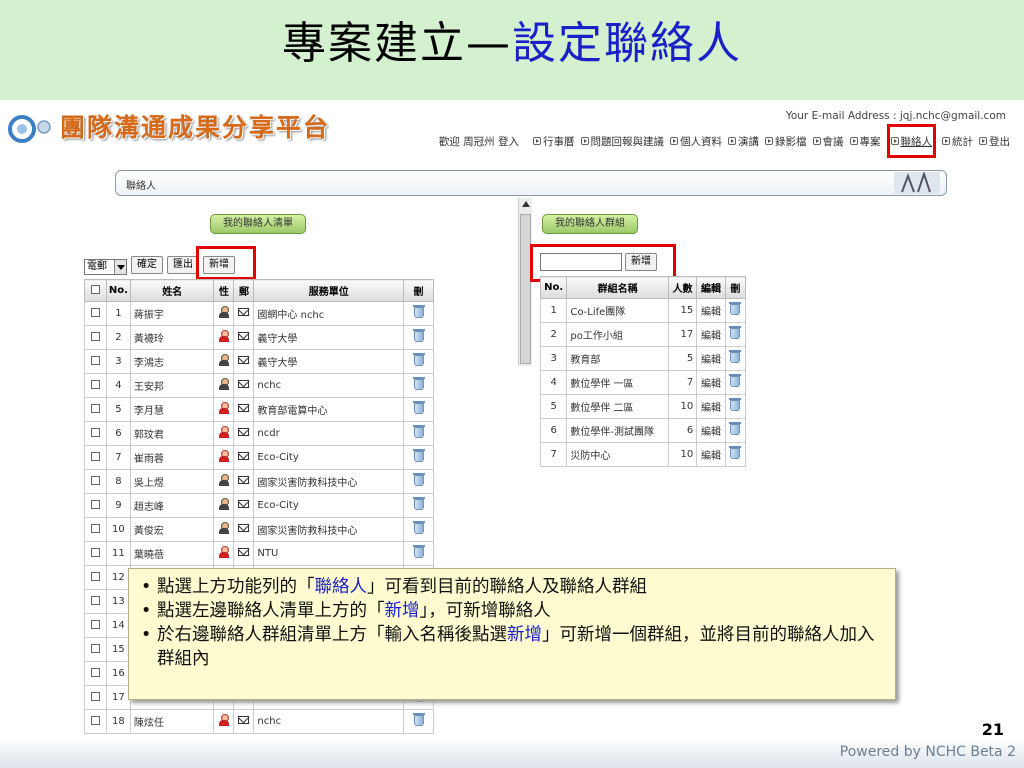 This screenshot has width=1024, height=768. I want to click on contact-name: 黃俊宏, so click(172, 529).